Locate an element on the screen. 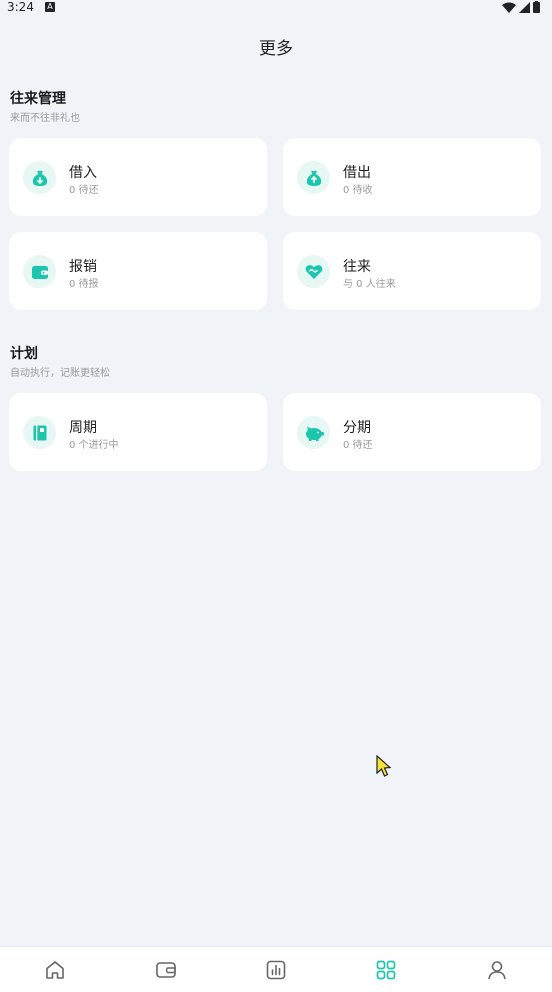 The height and width of the screenshot is (992, 552). user-icon is located at coordinates (497, 969).